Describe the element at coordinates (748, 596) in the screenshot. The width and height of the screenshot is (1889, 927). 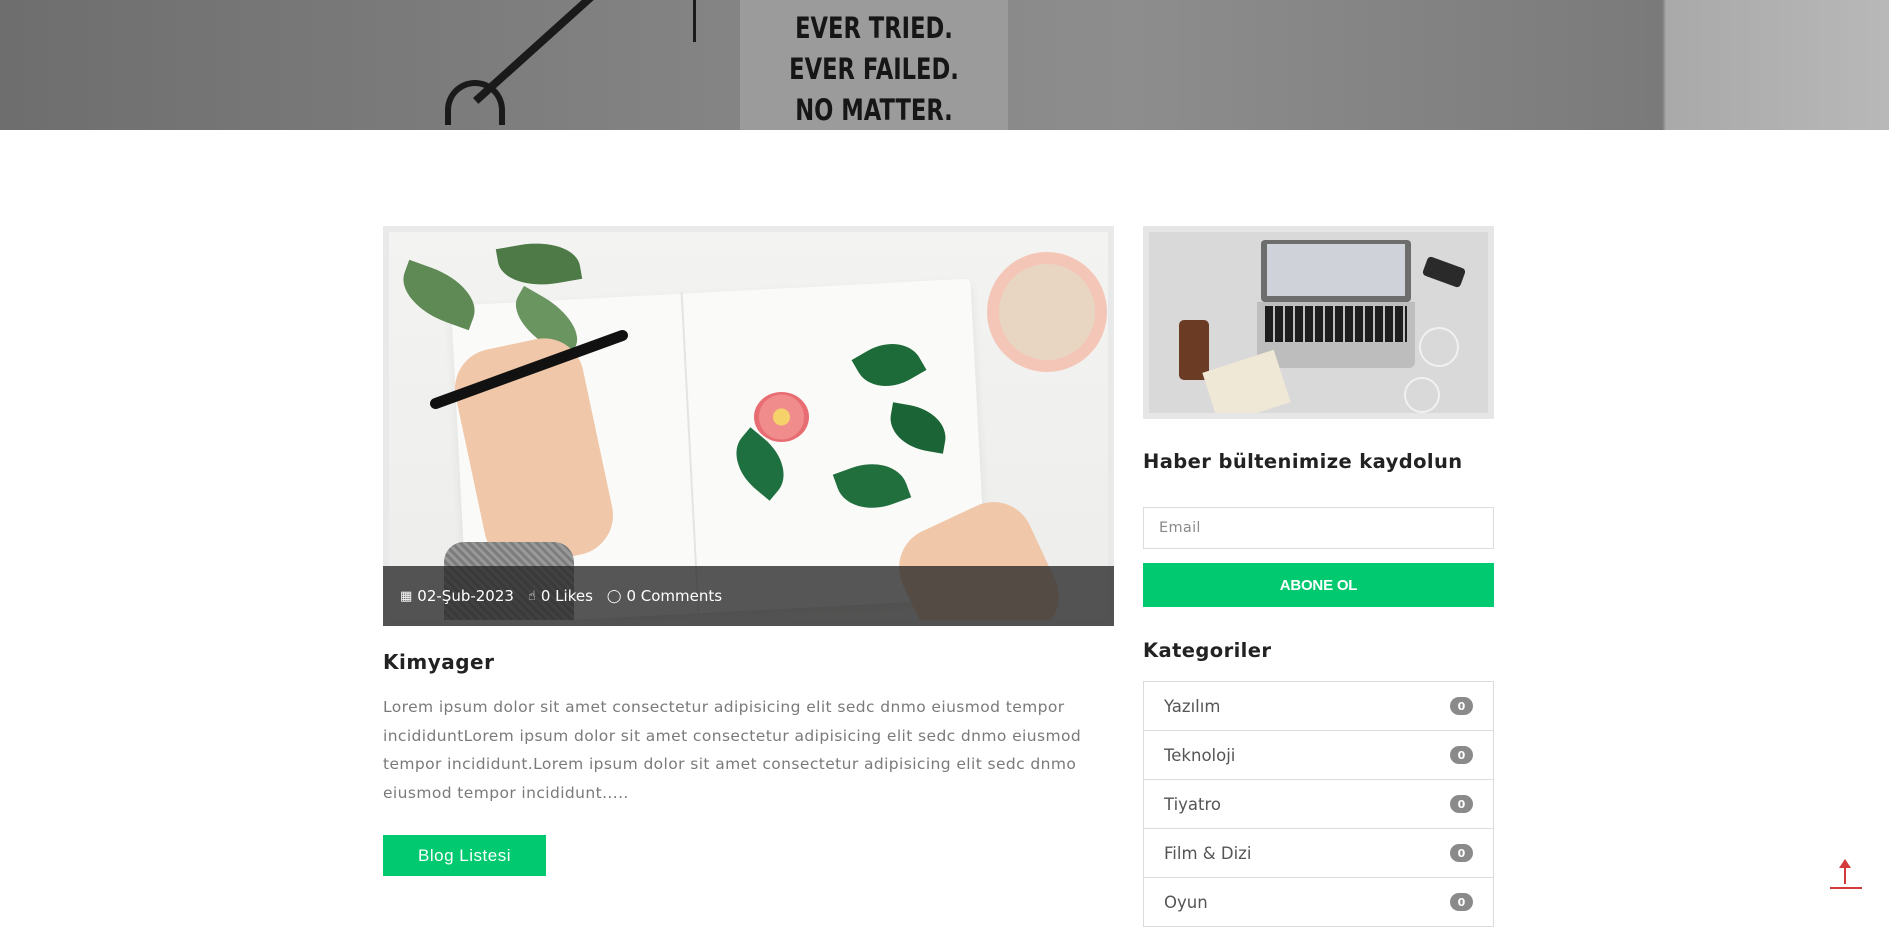
I see `post-meta-bar: ▦ 02-Şub-2023 ☝ 0 Likes ◯ 0 Comments` at that location.